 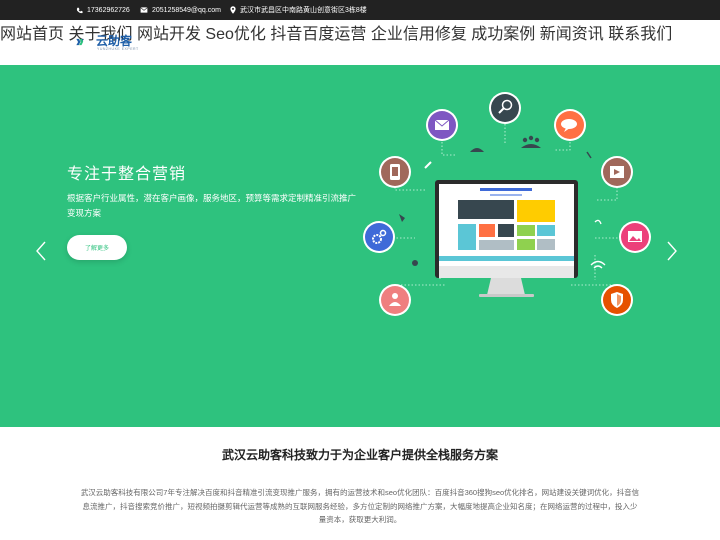 I want to click on nav-item-cases: 成功案例, so click(x=503, y=34).